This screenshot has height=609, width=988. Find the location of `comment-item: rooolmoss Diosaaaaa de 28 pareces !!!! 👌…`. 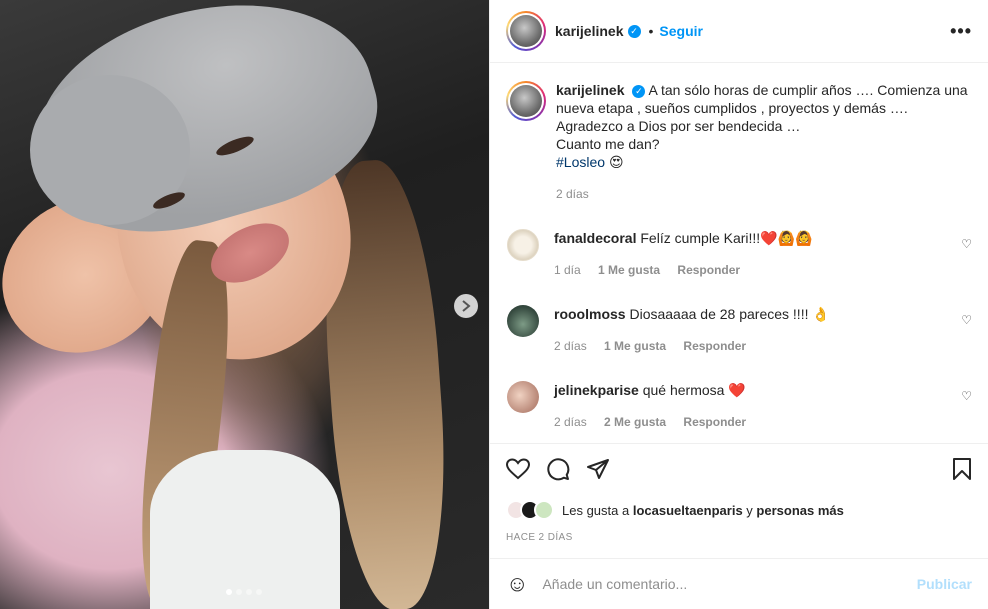

comment-item: rooolmoss Diosaaaaa de 28 pareces !!!! 👌… is located at coordinates (739, 330).